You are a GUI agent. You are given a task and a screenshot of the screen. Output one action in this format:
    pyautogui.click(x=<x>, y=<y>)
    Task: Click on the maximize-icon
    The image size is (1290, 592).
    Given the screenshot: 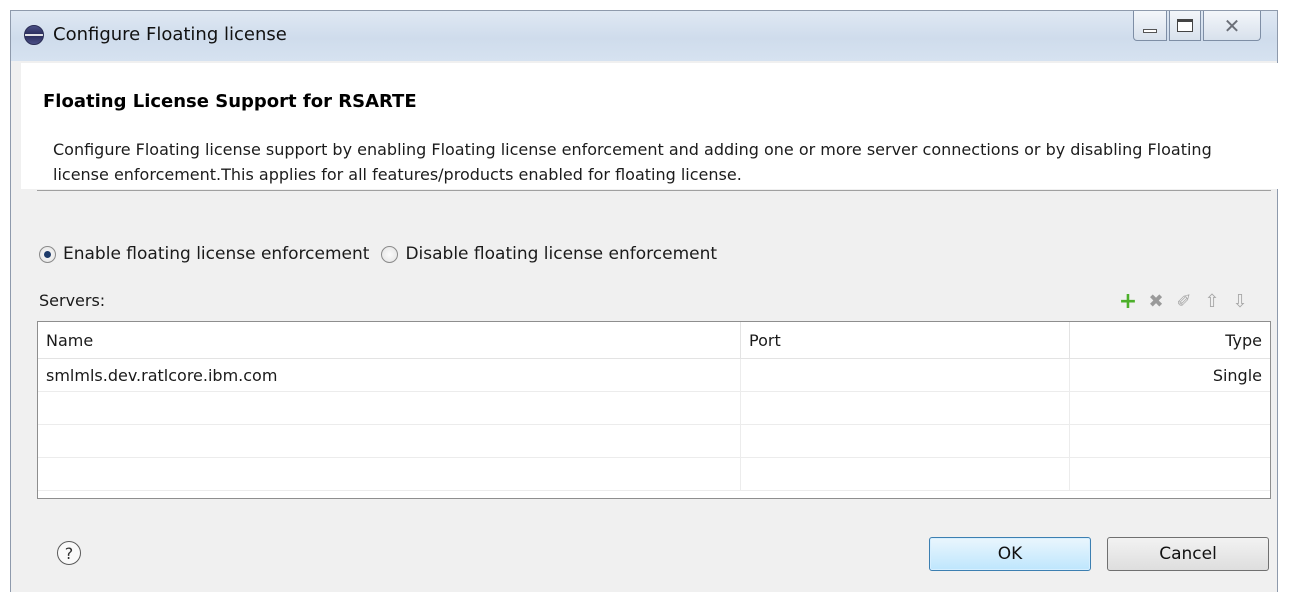 What is the action you would take?
    pyautogui.click(x=1185, y=25)
    